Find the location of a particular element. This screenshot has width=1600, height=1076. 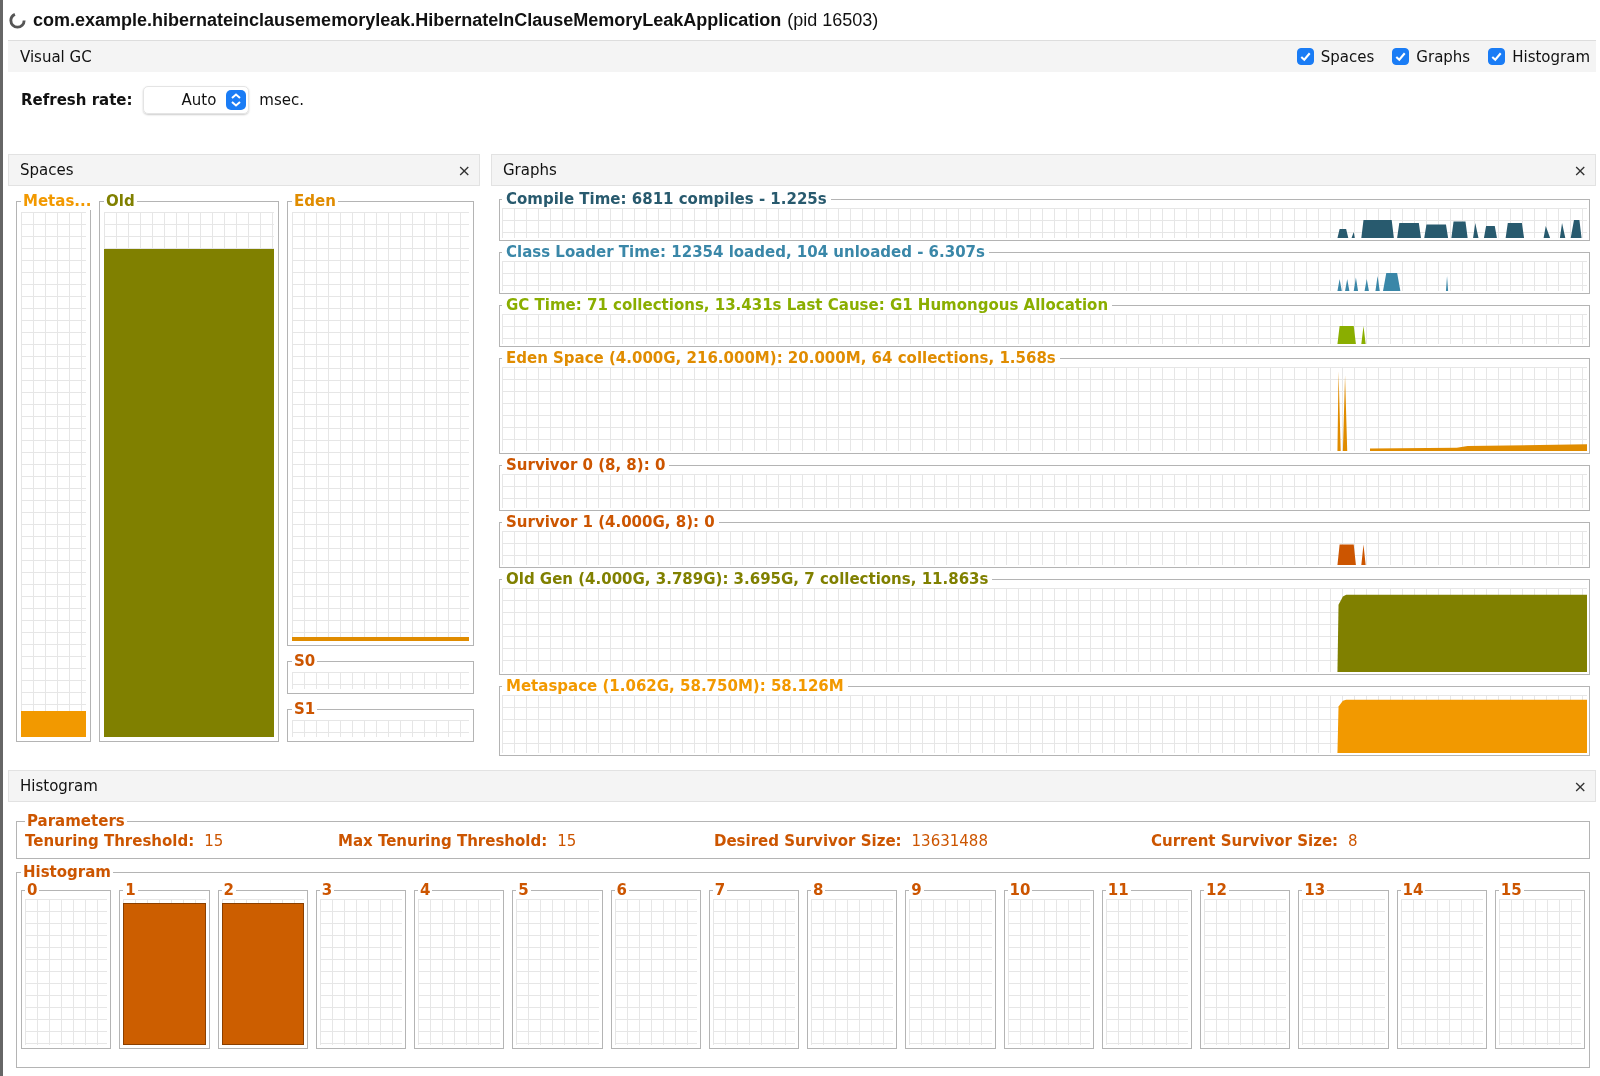

panel-title: Spaces is located at coordinates (47, 170).